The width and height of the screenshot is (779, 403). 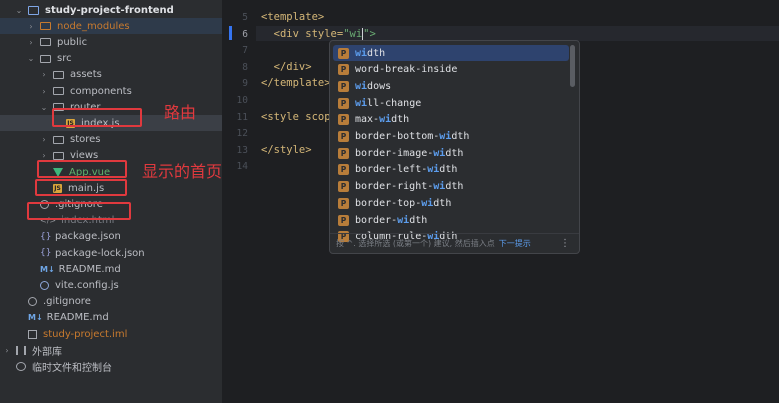 What do you see at coordinates (111, 59) in the screenshot?
I see `tree-item: ⌄ src` at bounding box center [111, 59].